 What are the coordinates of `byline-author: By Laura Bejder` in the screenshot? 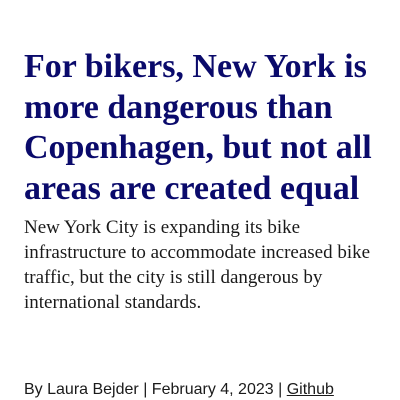 It's located at (81, 389).